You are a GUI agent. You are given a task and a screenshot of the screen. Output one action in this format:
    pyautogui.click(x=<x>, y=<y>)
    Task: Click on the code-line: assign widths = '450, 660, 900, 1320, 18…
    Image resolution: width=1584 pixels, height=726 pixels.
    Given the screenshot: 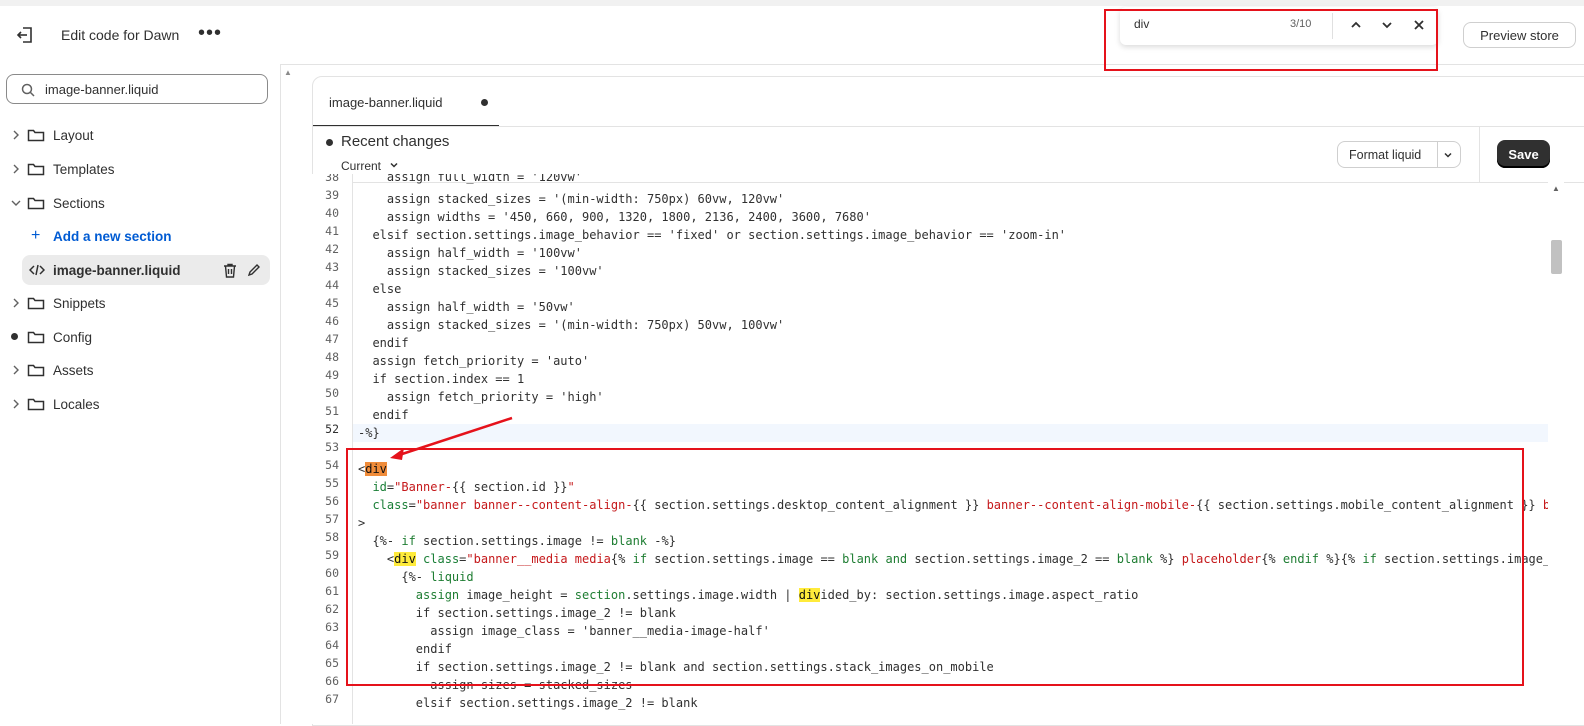 What is the action you would take?
    pyautogui.click(x=614, y=217)
    